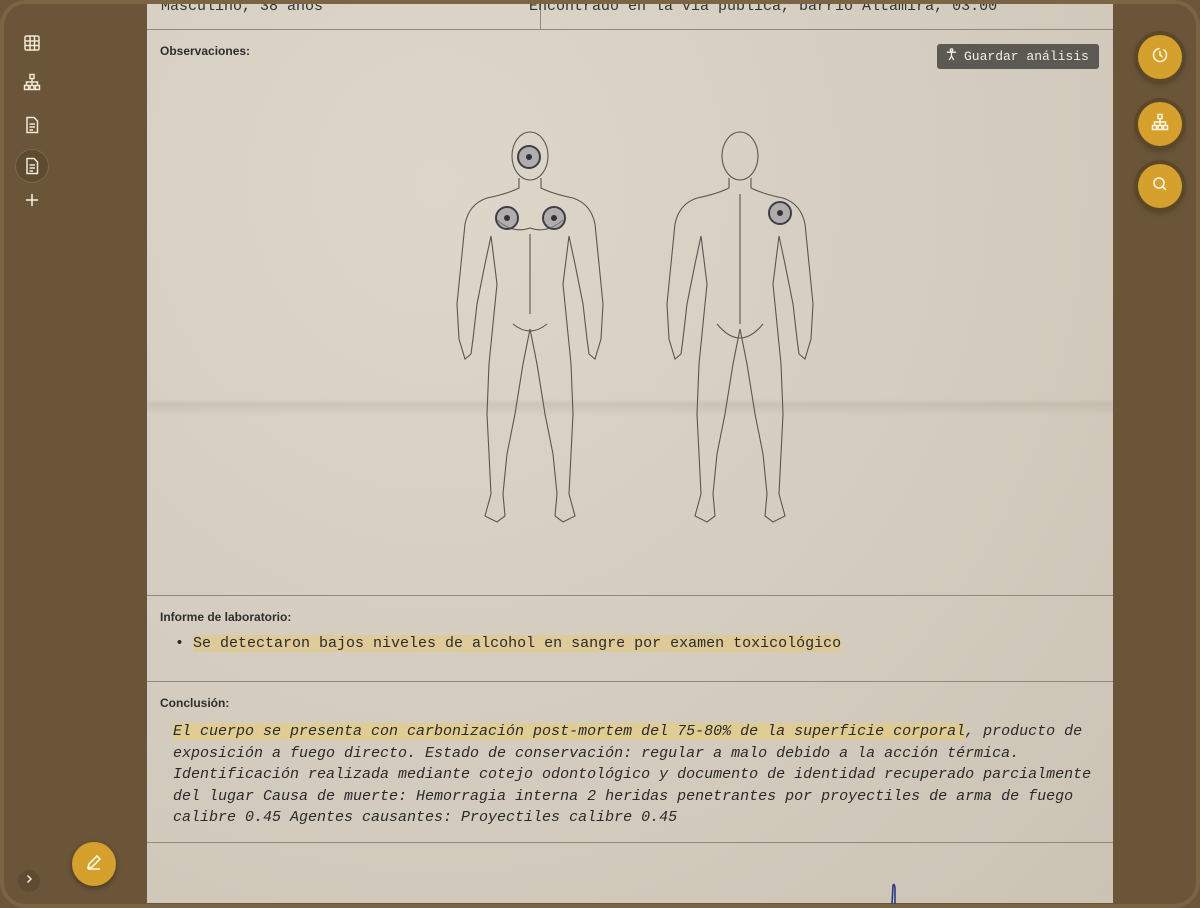 Image resolution: width=1200 pixels, height=908 pixels. I want to click on injury-marker-head, so click(529, 157).